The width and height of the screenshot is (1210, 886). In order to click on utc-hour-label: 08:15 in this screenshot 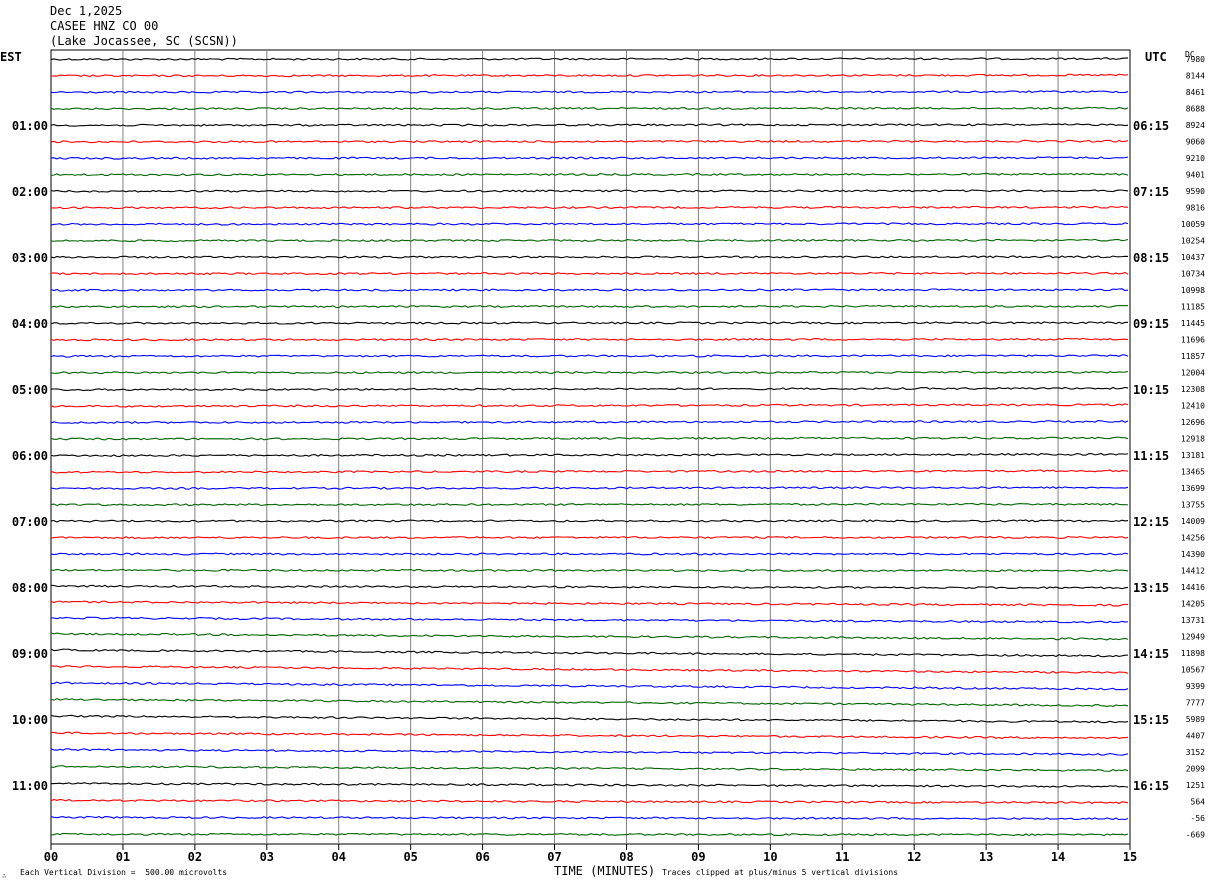, I will do `click(1151, 258)`.